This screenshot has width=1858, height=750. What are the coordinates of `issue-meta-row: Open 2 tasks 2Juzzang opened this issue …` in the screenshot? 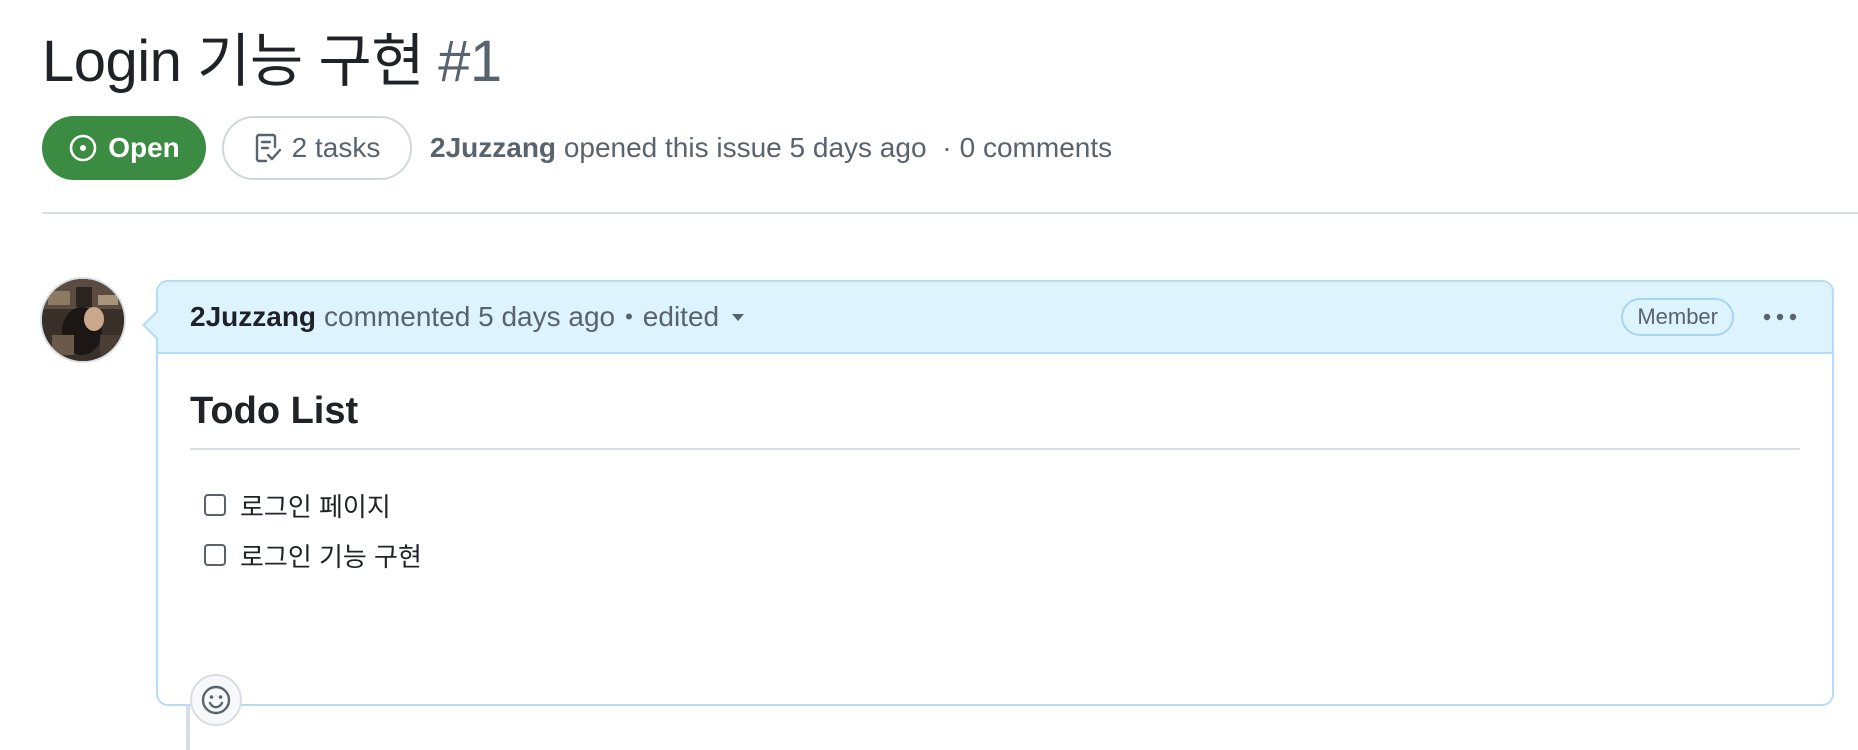 It's located at (577, 148).